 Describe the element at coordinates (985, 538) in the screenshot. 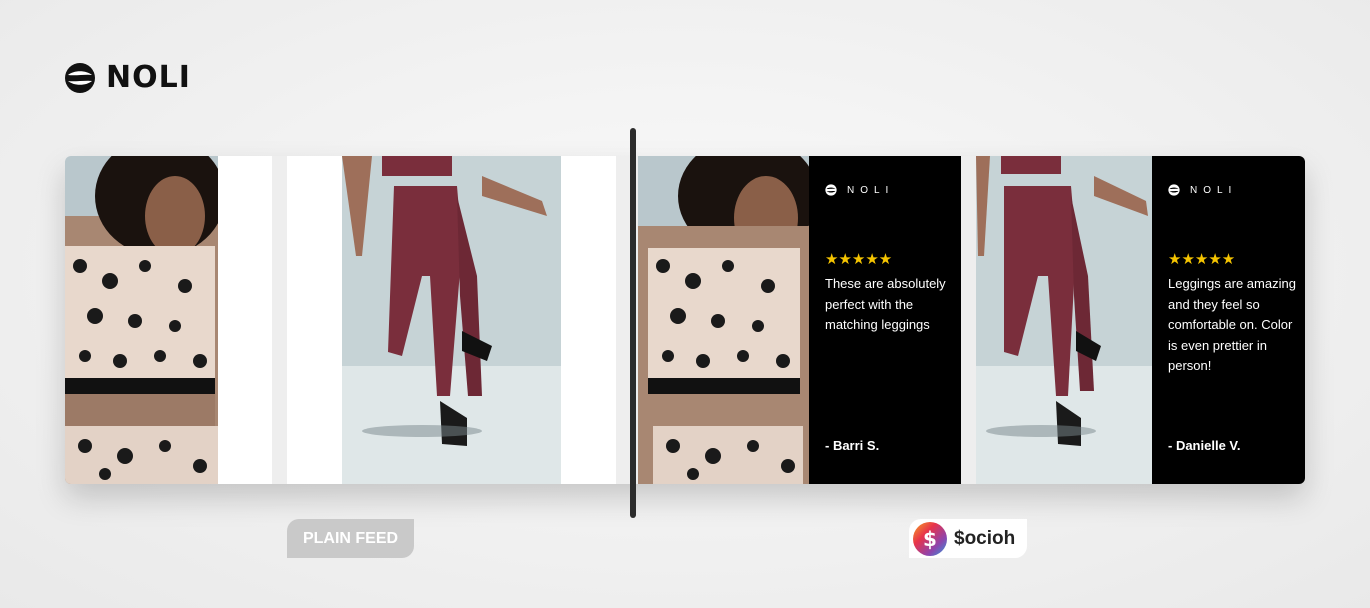

I see `socioh-wordmark: $ocioh` at that location.